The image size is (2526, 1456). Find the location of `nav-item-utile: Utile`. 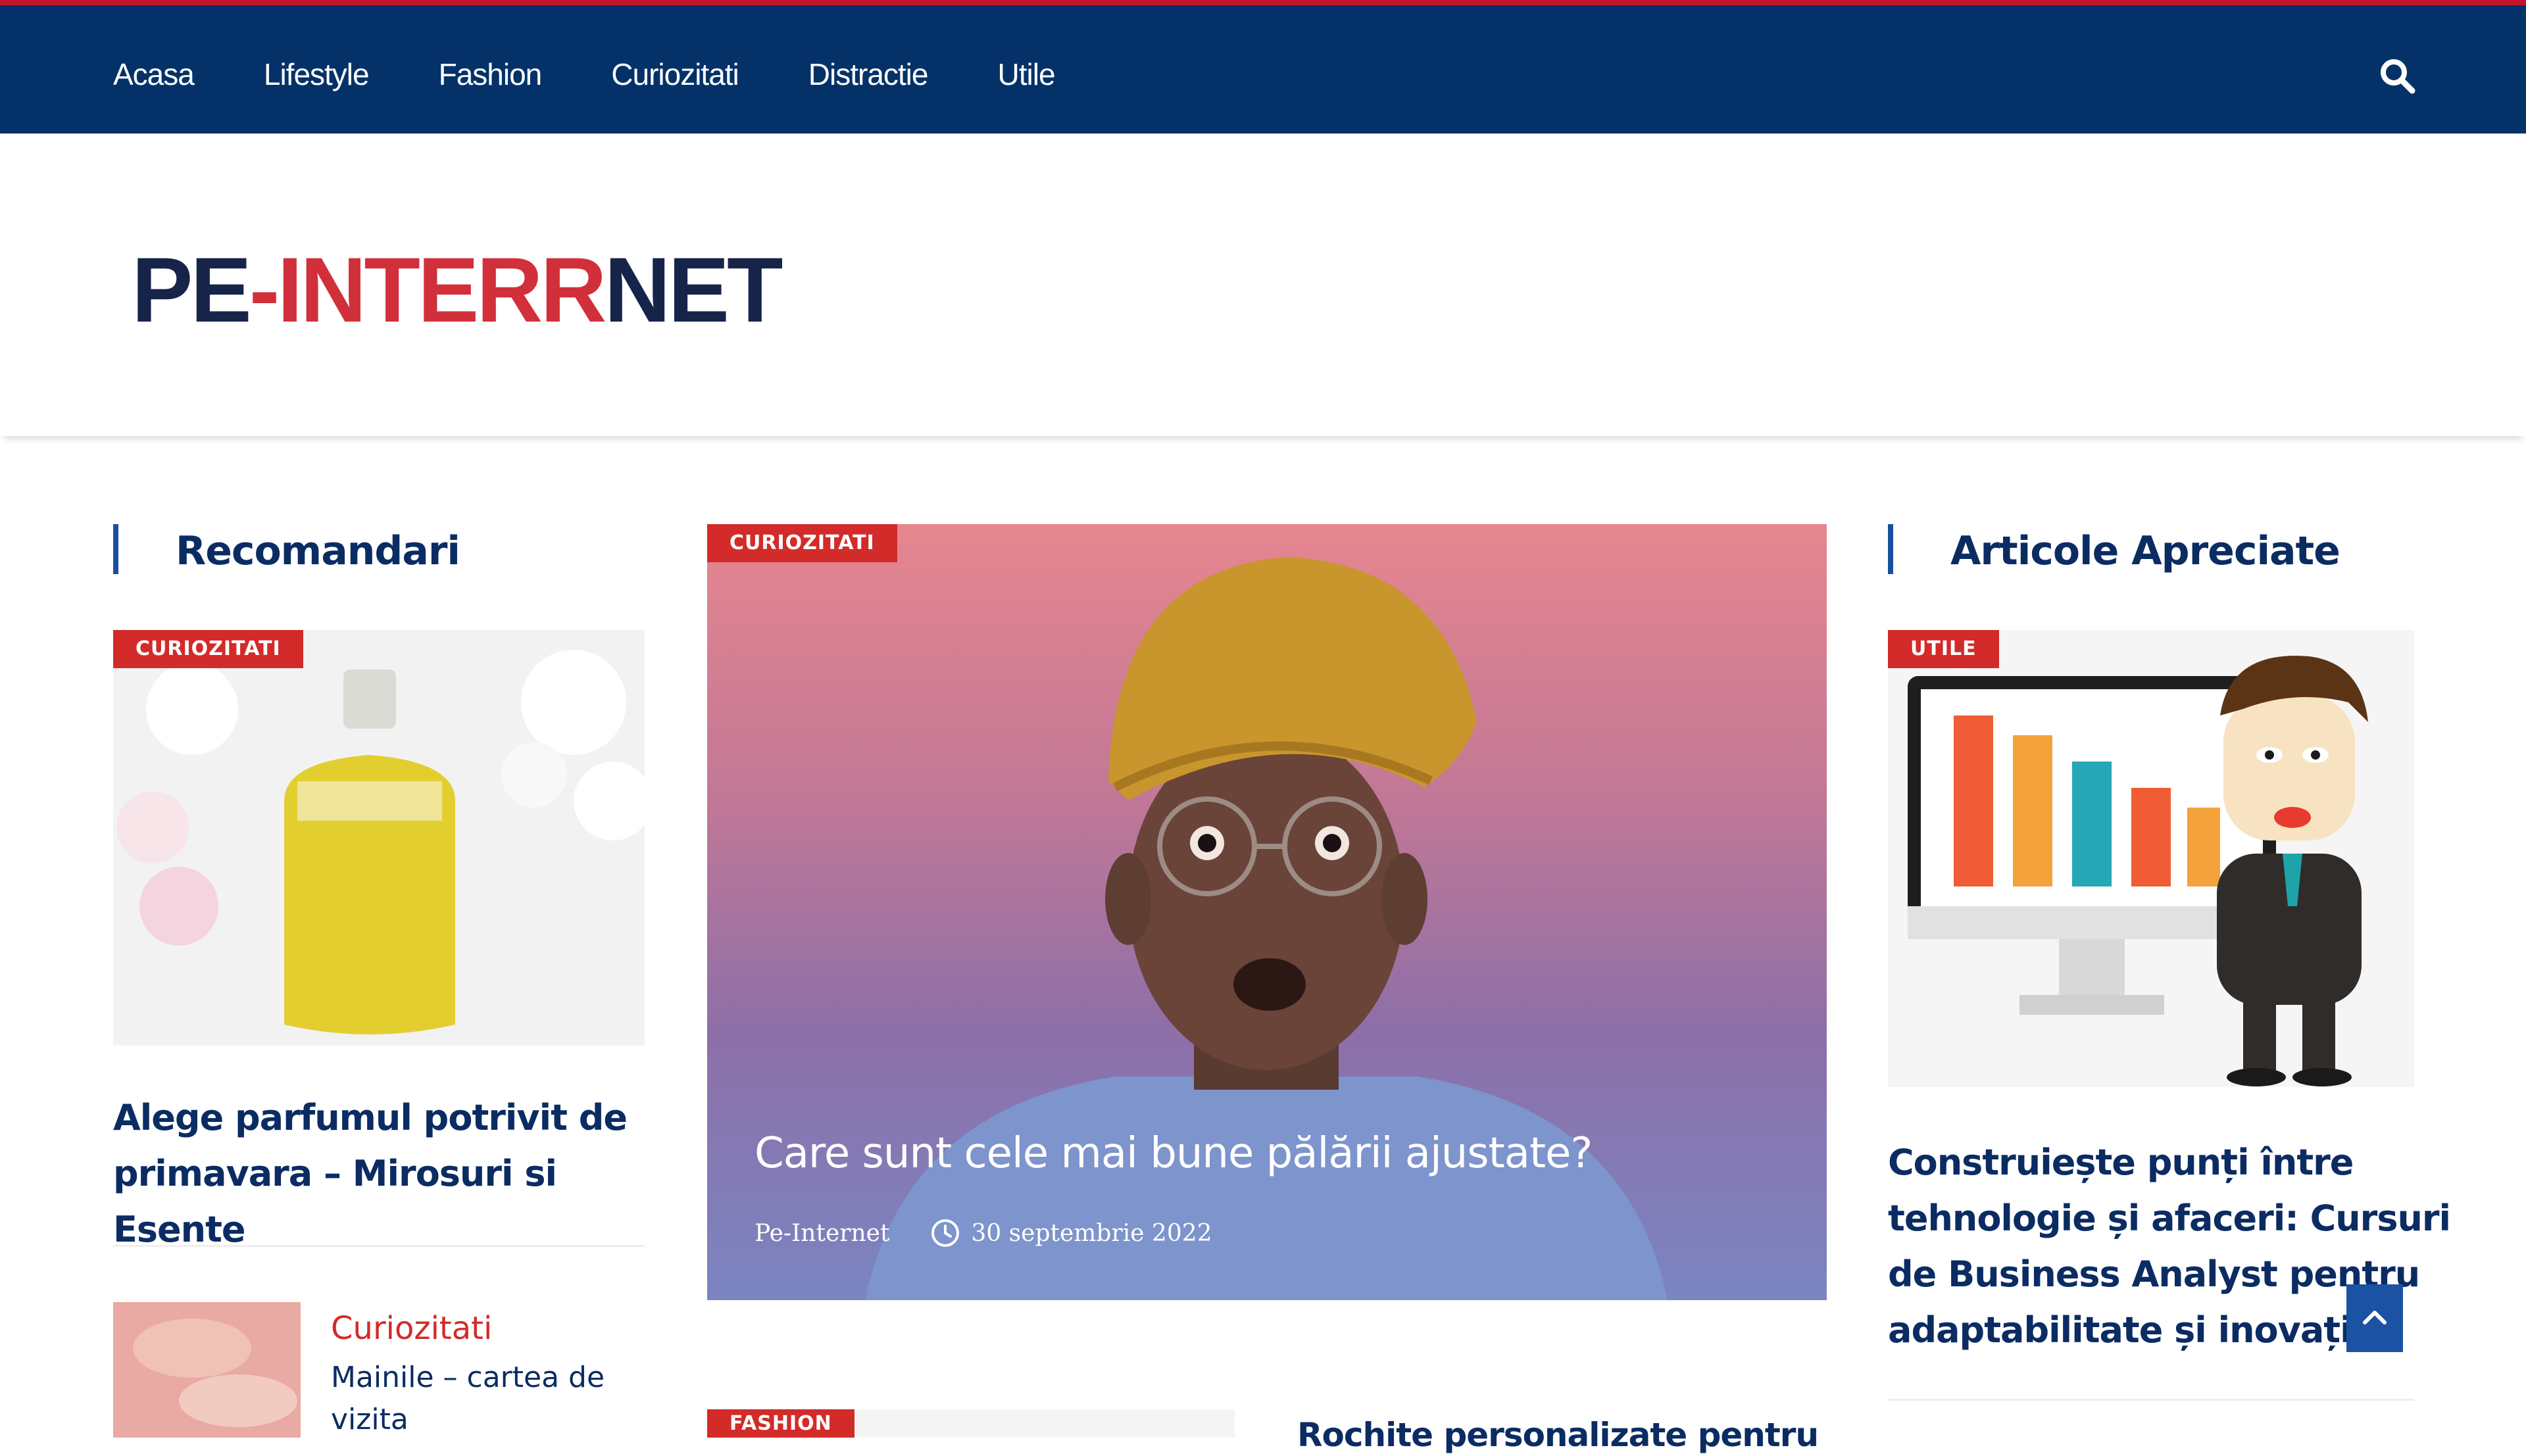

nav-item-utile: Utile is located at coordinates (1027, 74).